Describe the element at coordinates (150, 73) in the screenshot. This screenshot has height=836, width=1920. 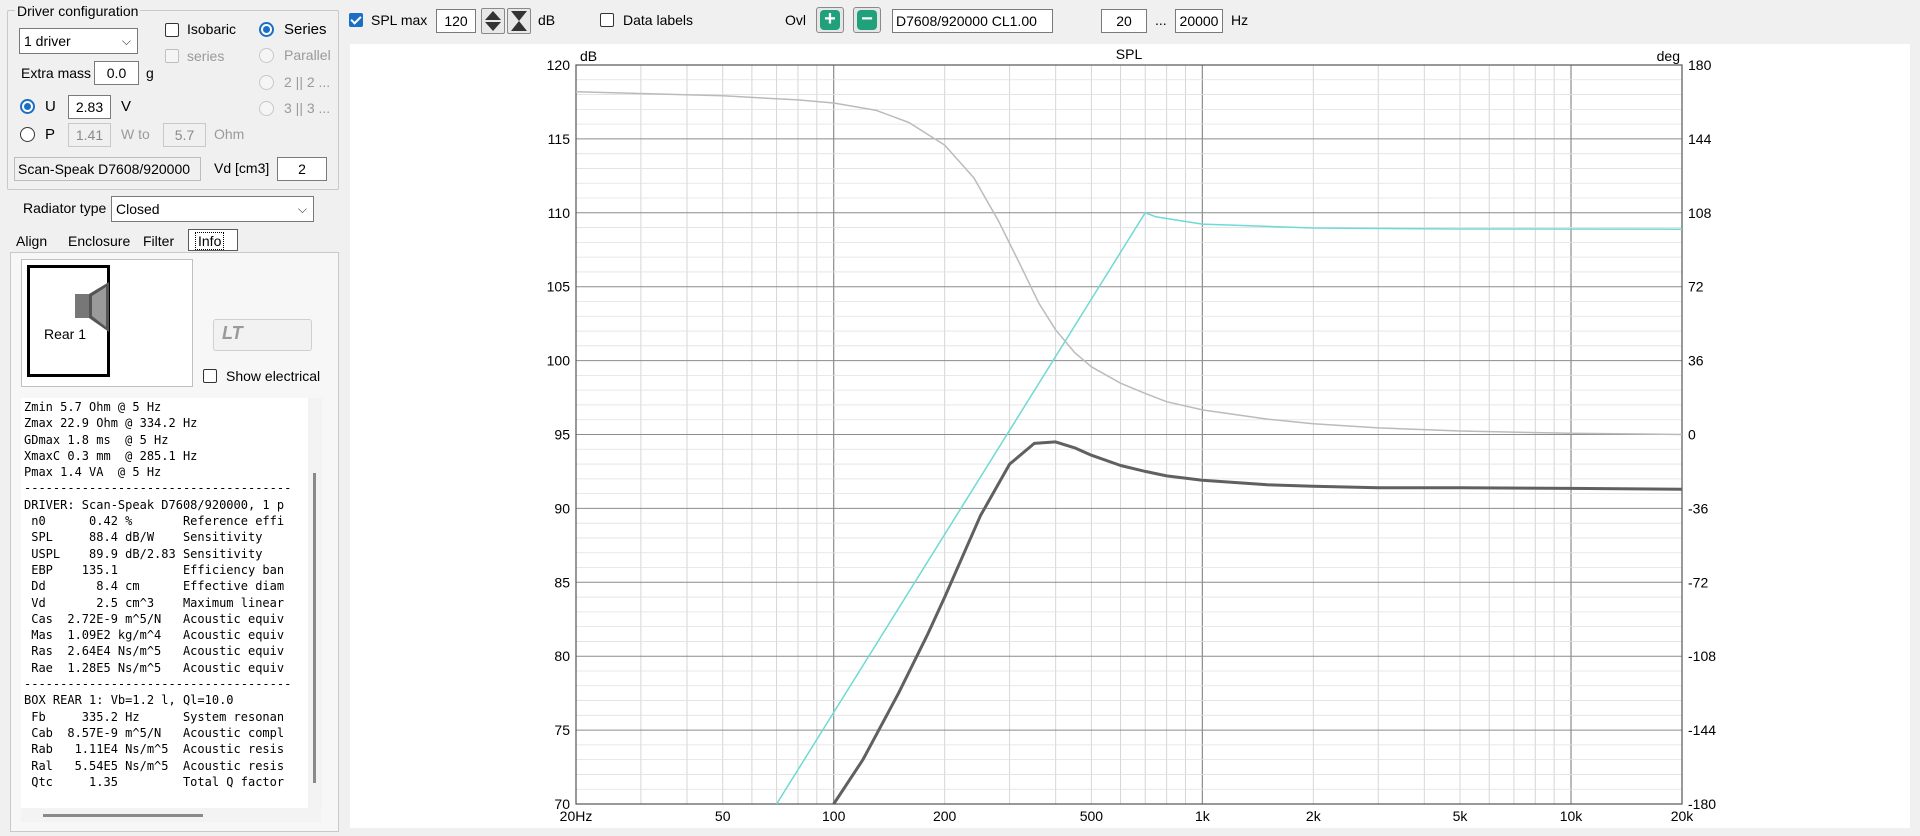
I see `extra-mass-unit: g` at that location.